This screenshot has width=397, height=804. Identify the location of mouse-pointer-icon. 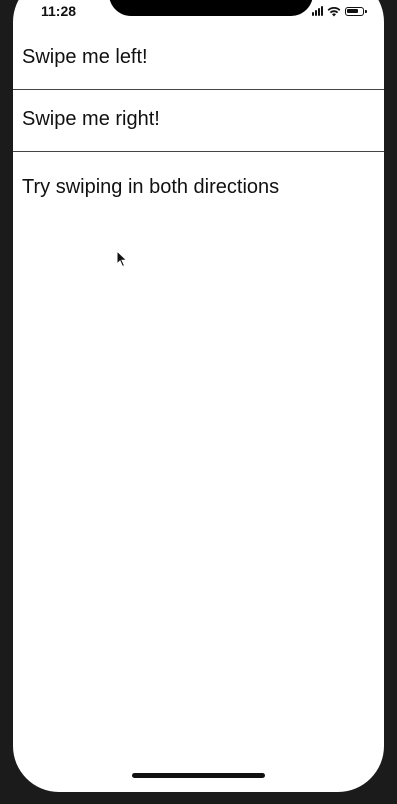
(122, 259).